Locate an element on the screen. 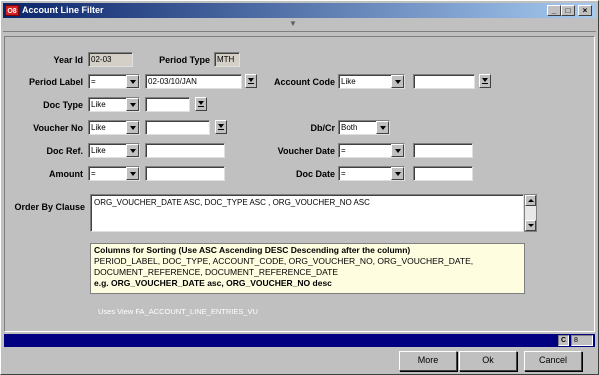 The height and width of the screenshot is (375, 599). year-id-field: 02-03 is located at coordinates (110, 59).